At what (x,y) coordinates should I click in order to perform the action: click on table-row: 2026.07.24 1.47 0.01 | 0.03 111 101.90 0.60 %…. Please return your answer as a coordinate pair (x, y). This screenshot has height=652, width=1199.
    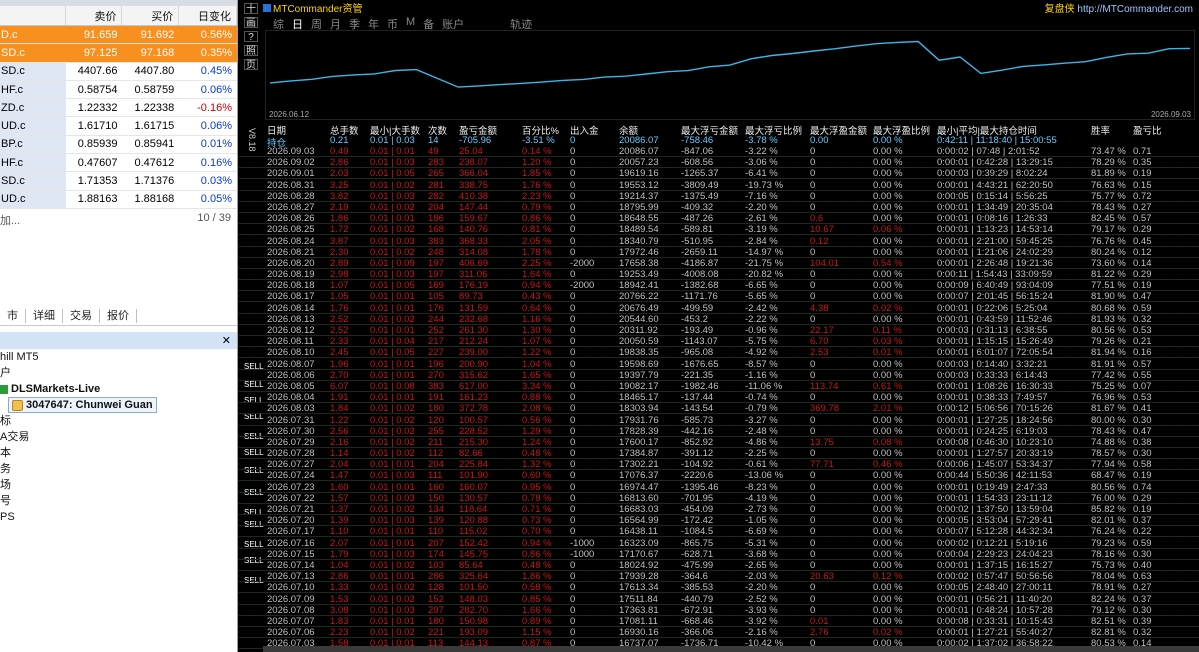
    Looking at the image, I should click on (719, 476).